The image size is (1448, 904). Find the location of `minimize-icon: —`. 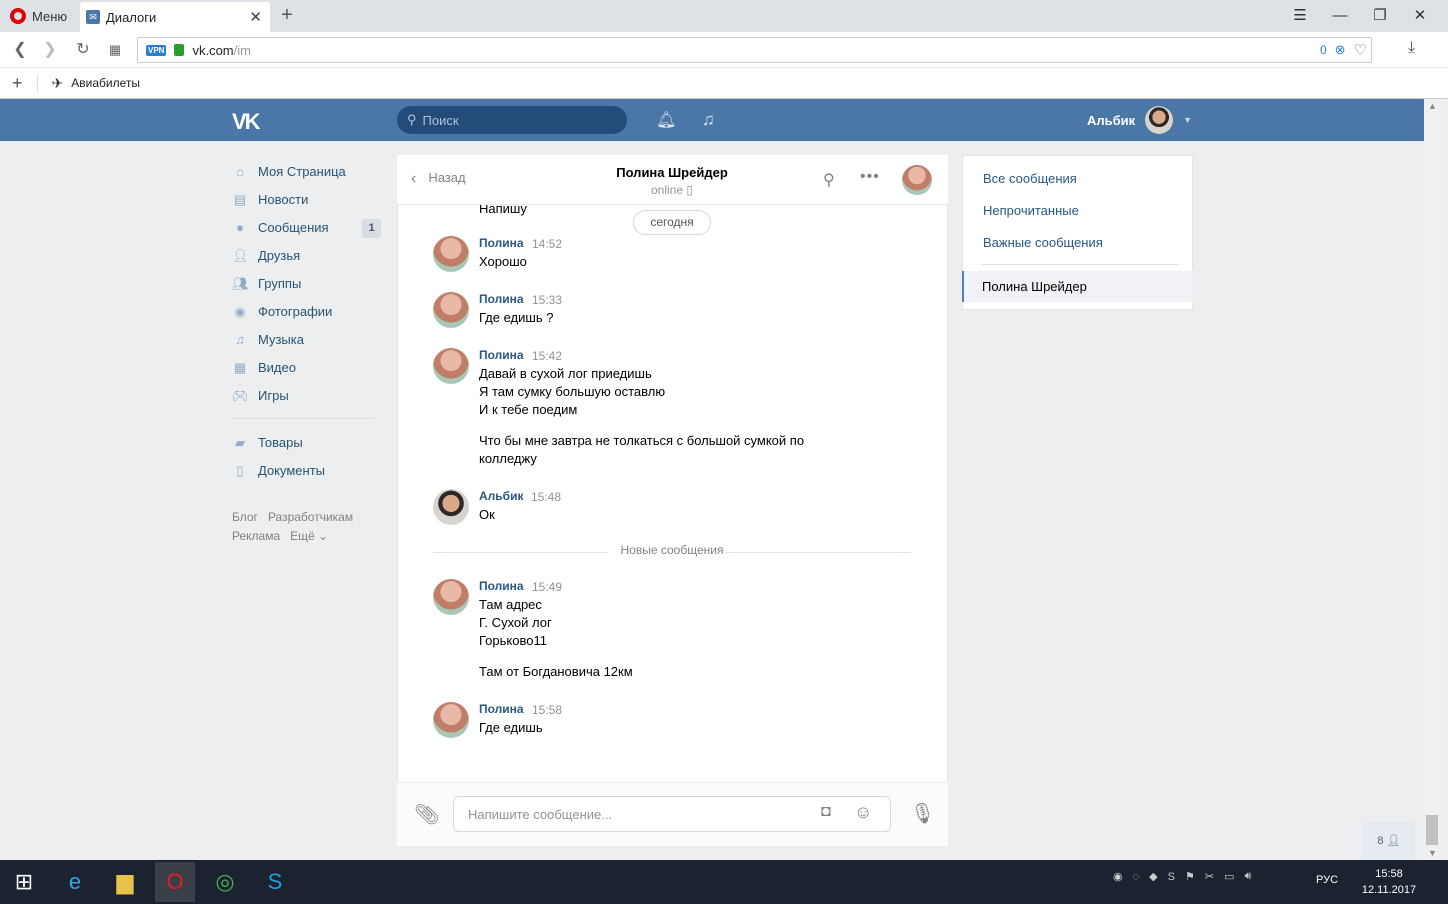

minimize-icon: — is located at coordinates (1340, 16).